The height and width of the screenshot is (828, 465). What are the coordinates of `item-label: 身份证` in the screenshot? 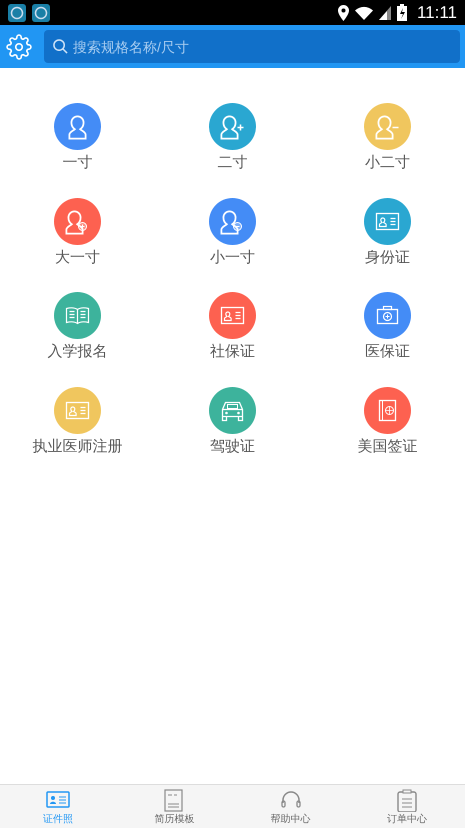 It's located at (387, 258).